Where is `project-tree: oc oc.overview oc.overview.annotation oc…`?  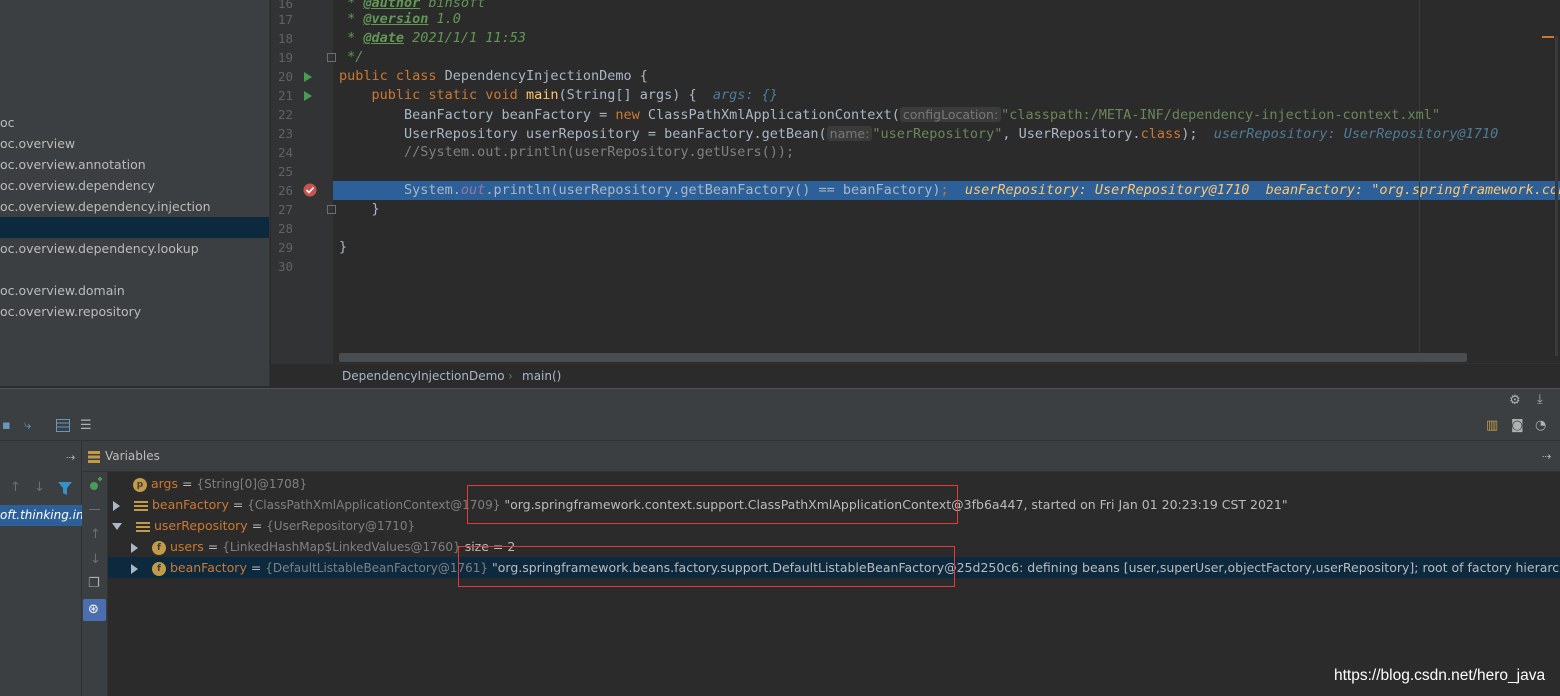 project-tree: oc oc.overview oc.overview.annotation oc… is located at coordinates (135, 193).